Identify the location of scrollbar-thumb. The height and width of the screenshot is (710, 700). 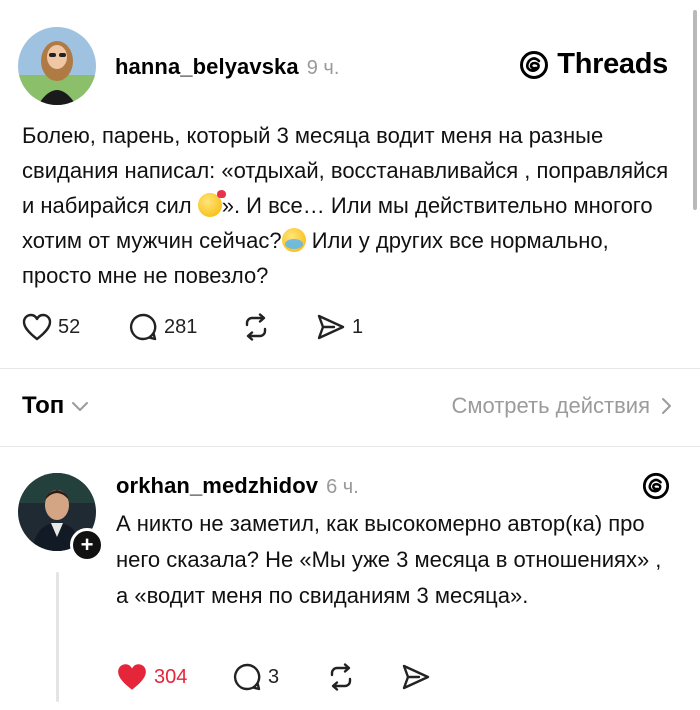
(695, 110).